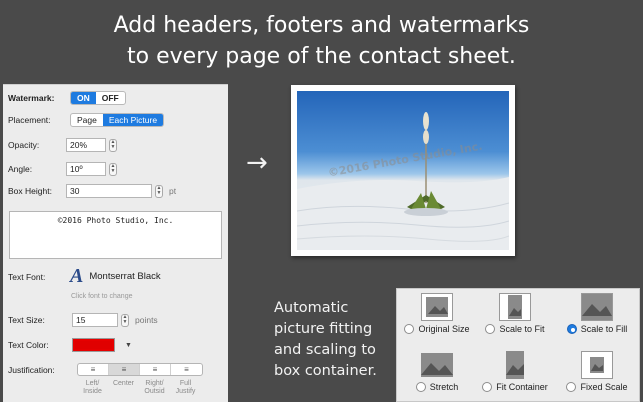  Describe the element at coordinates (109, 191) in the screenshot. I see `box-height-field: 30` at that location.